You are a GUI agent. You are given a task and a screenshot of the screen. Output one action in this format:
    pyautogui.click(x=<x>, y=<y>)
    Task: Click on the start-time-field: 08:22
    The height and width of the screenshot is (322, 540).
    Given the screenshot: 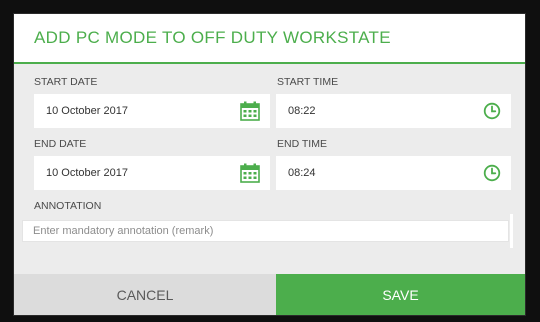 What is the action you would take?
    pyautogui.click(x=393, y=111)
    